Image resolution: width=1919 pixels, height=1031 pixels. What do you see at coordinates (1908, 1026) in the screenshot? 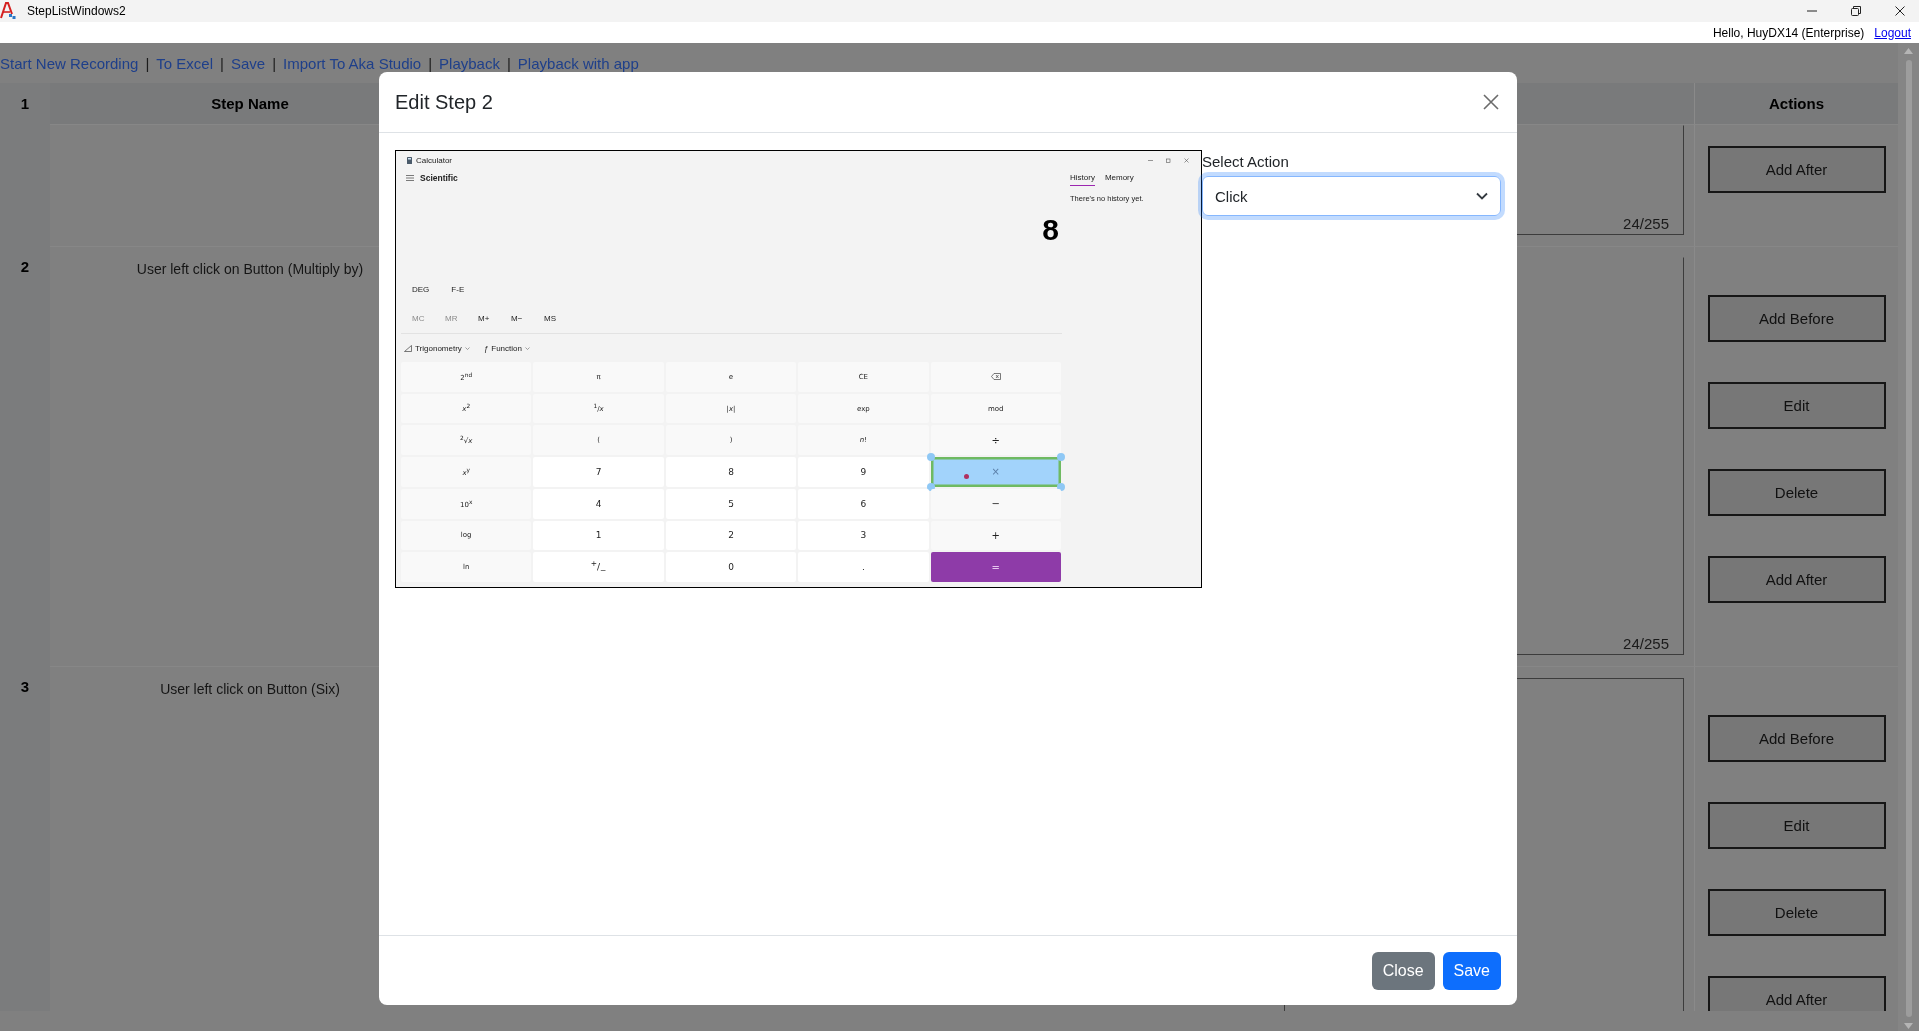
I see `scroll-down-icon` at bounding box center [1908, 1026].